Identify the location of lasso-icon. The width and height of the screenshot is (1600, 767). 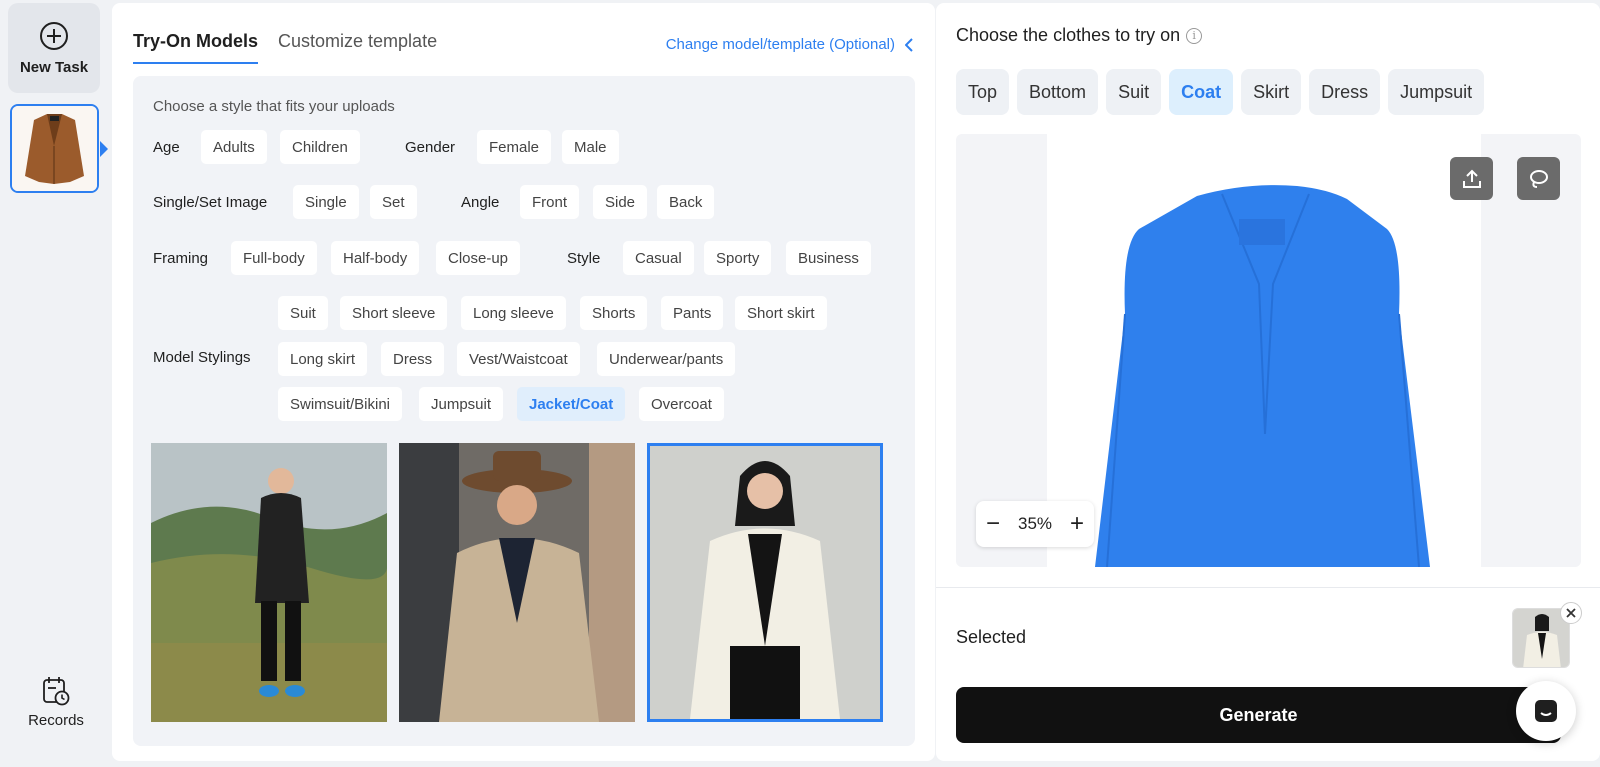
(1538, 178).